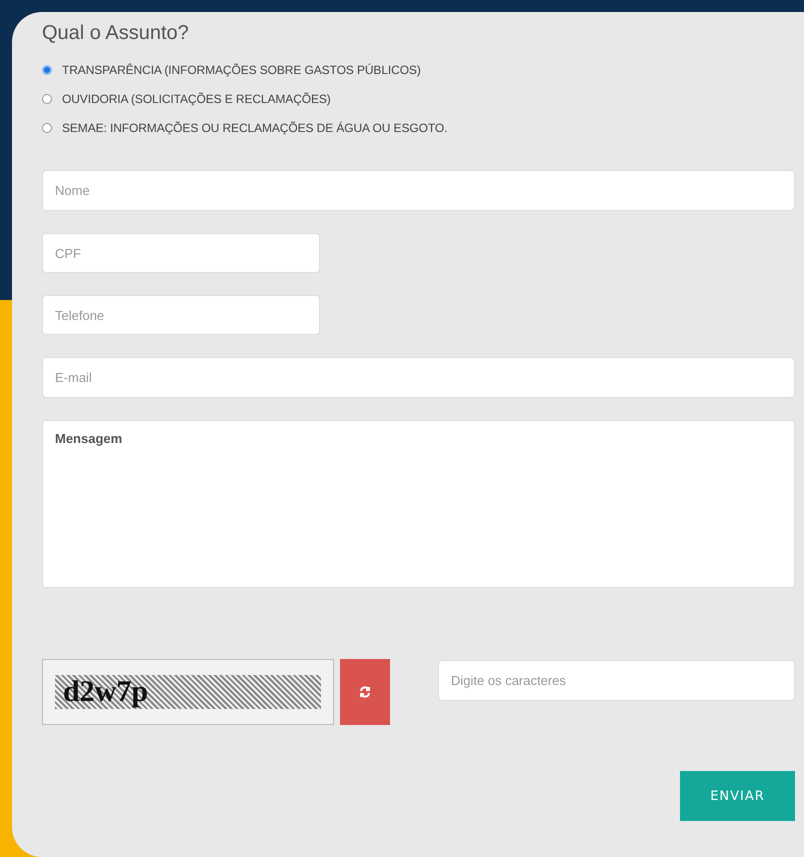  Describe the element at coordinates (616, 680) in the screenshot. I see `captcha-field: Digite os caracteres` at that location.